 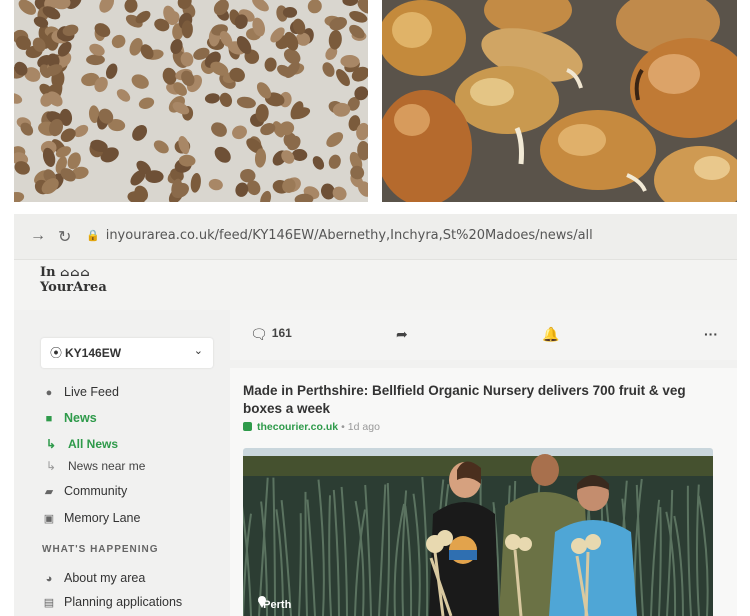 I want to click on site-header: In ⌂⌂⌂ YourArea, so click(x=375, y=285).